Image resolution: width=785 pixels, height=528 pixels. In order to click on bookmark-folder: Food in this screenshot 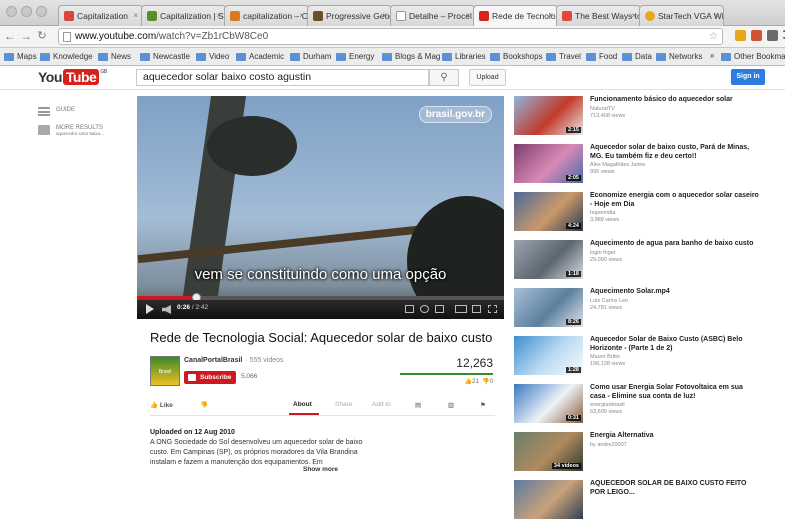, I will do `click(601, 56)`.